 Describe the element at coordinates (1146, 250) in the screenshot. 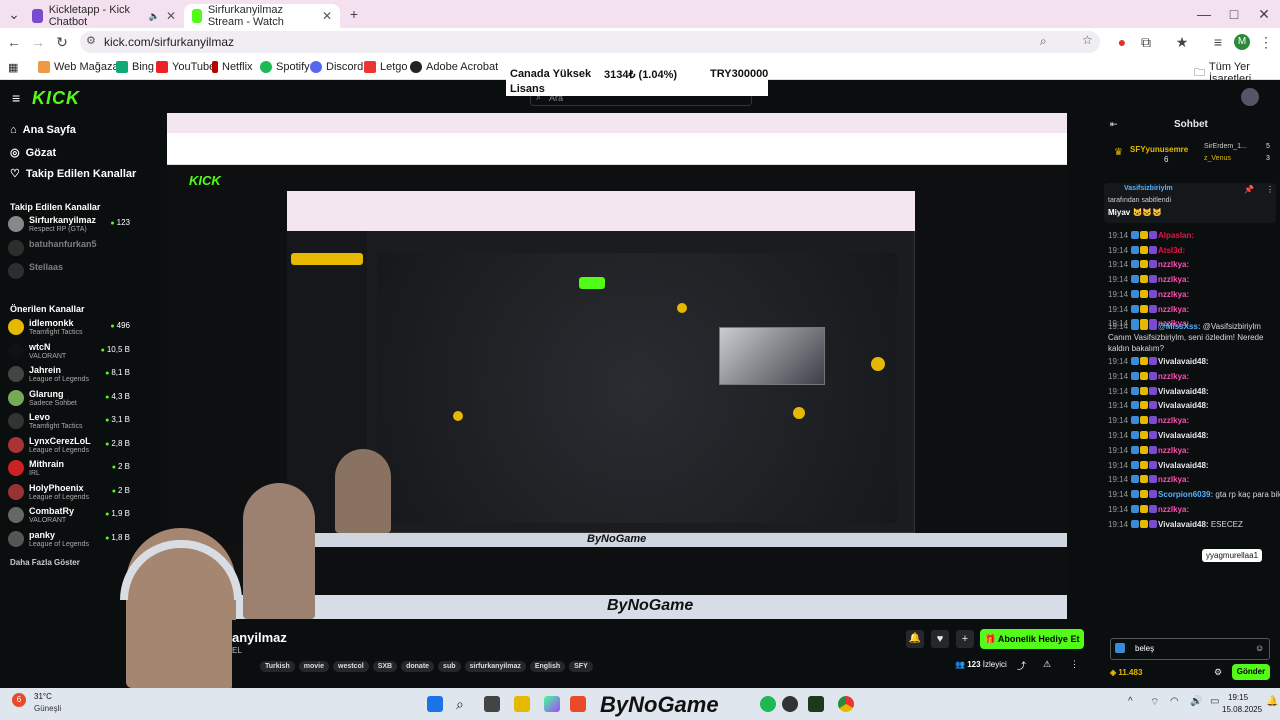

I see `chat-message: 19:14 Atsl3d:` at that location.